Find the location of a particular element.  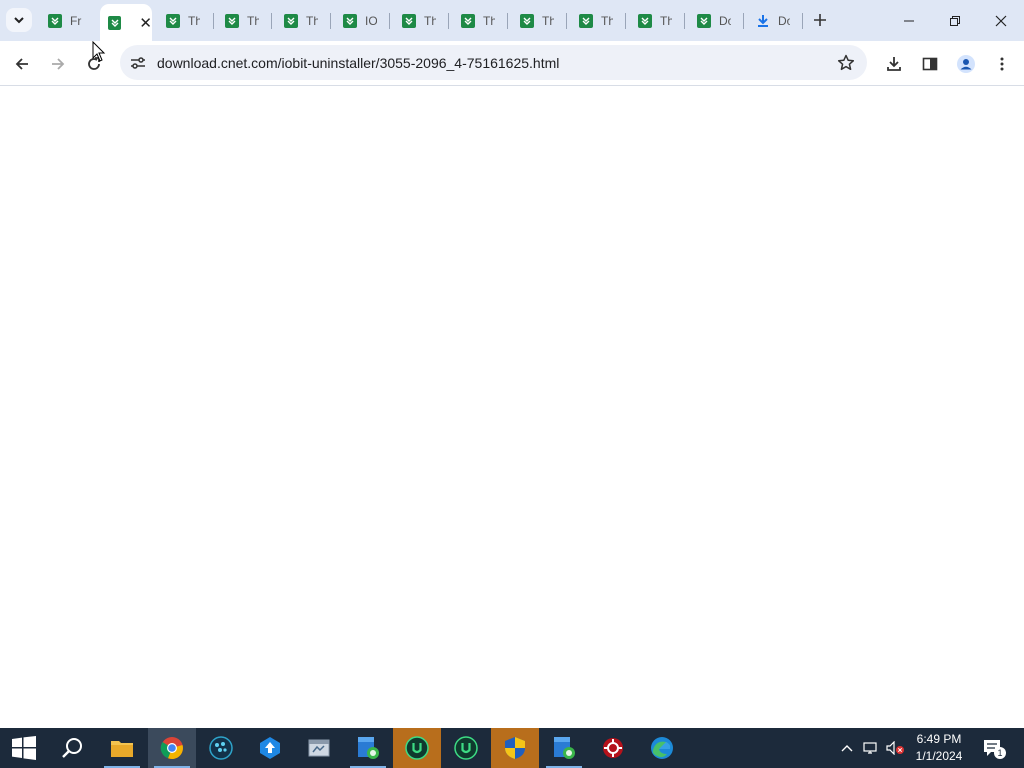

minimize-button is located at coordinates (909, 20).